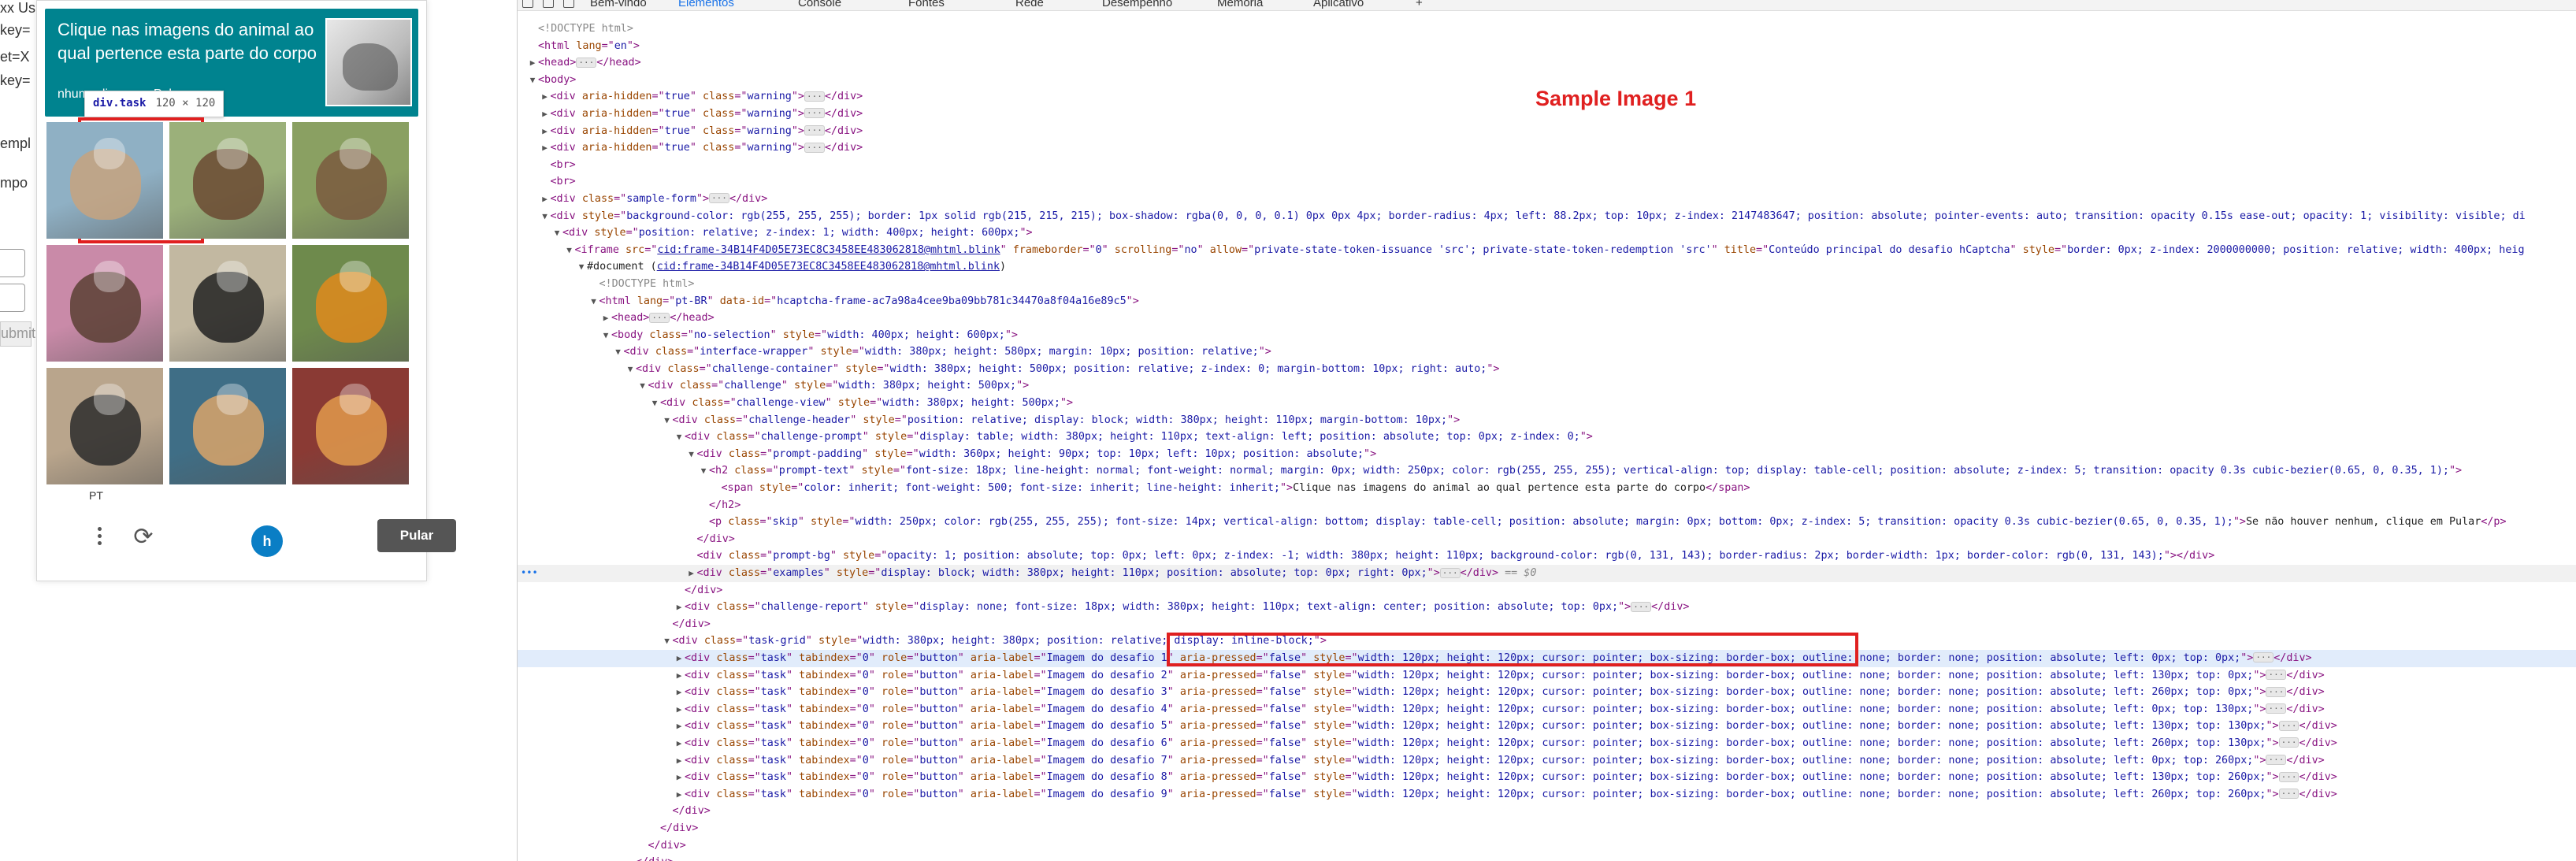 Image resolution: width=2576 pixels, height=861 pixels. What do you see at coordinates (416, 535) in the screenshot?
I see `skip-button: Pular` at bounding box center [416, 535].